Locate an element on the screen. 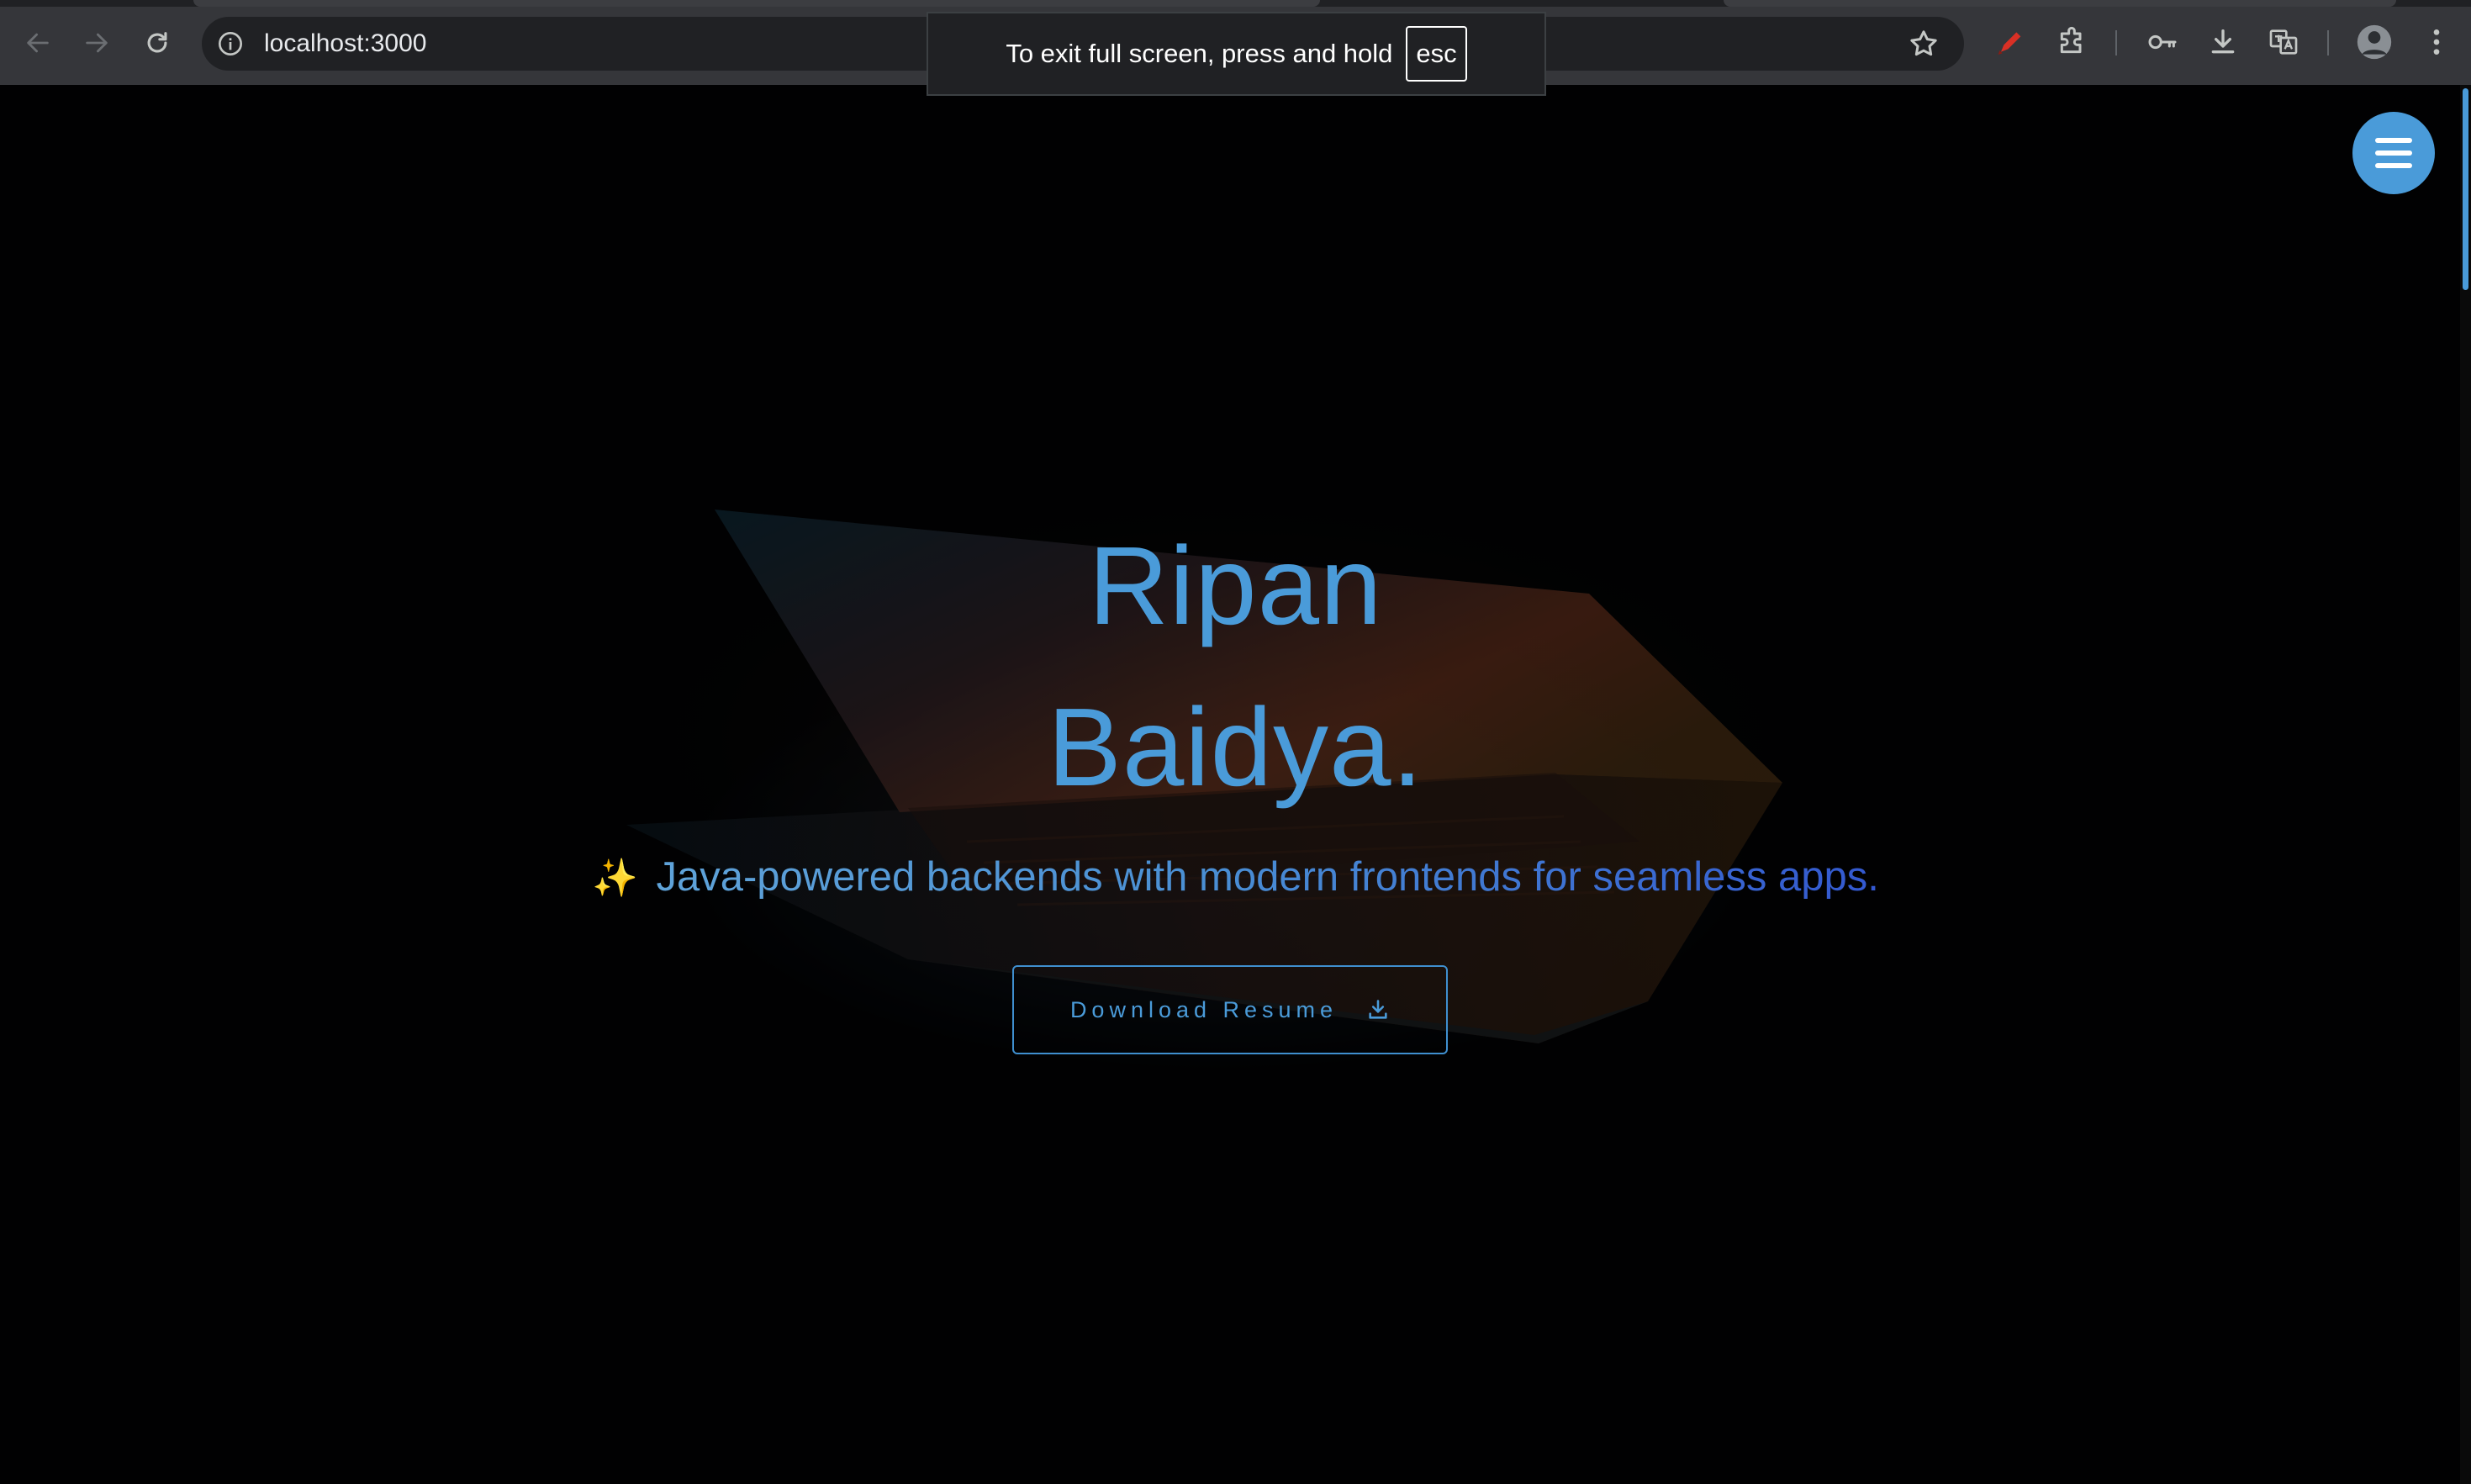  hamburger-menu-icon is located at coordinates (2393, 153).